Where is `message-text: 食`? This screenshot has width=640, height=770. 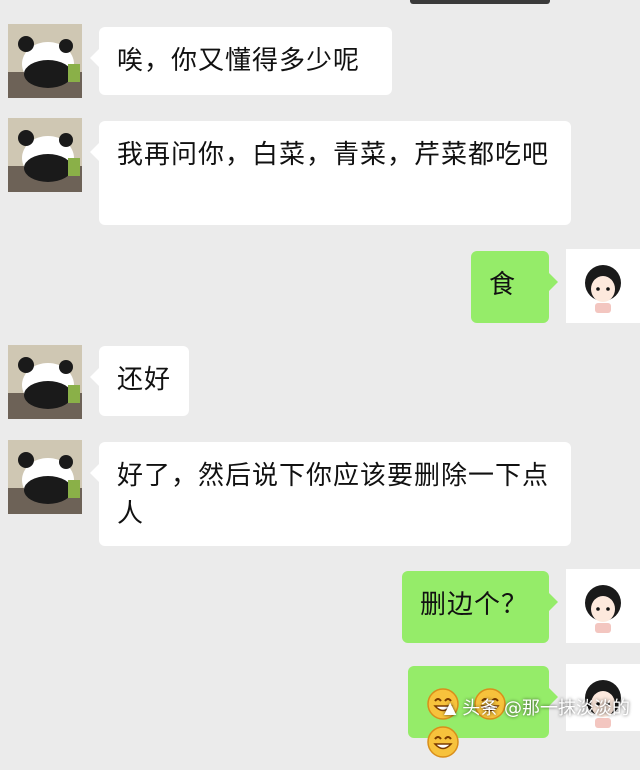
message-text: 食 is located at coordinates (503, 285).